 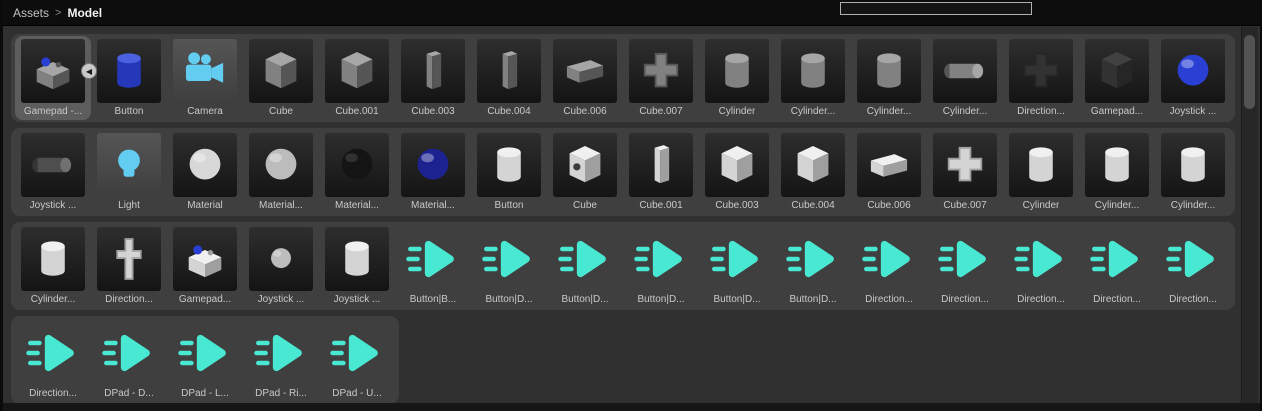 What do you see at coordinates (631, 407) in the screenshot?
I see `window-bottom-edge` at bounding box center [631, 407].